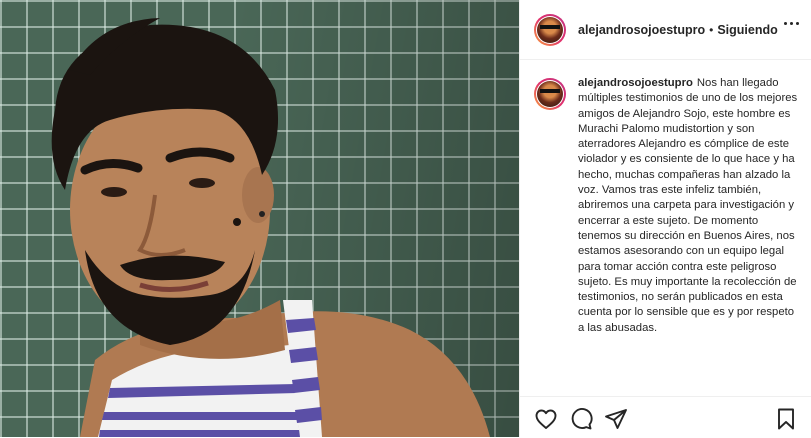 The width and height of the screenshot is (811, 438). I want to click on caption-avatar, so click(550, 94).